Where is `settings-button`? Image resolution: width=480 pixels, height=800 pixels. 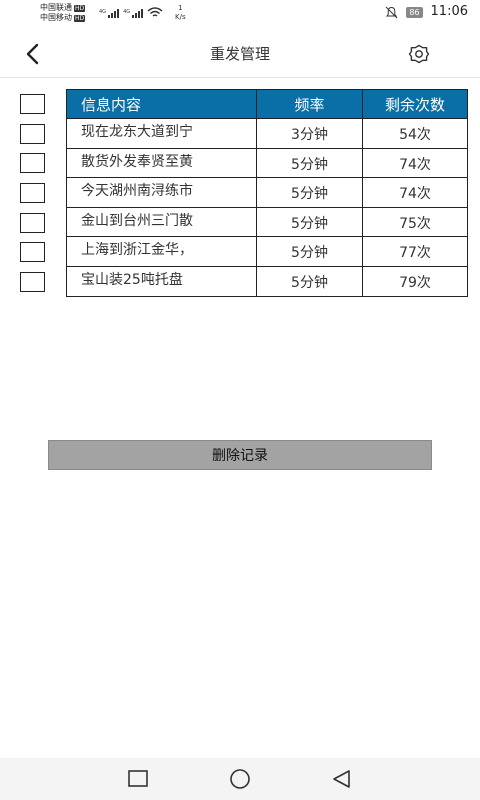 settings-button is located at coordinates (419, 54).